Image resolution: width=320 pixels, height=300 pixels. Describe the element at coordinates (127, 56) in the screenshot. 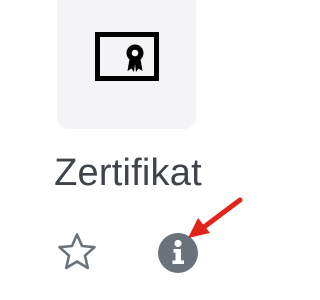

I see `certificate-icon` at that location.